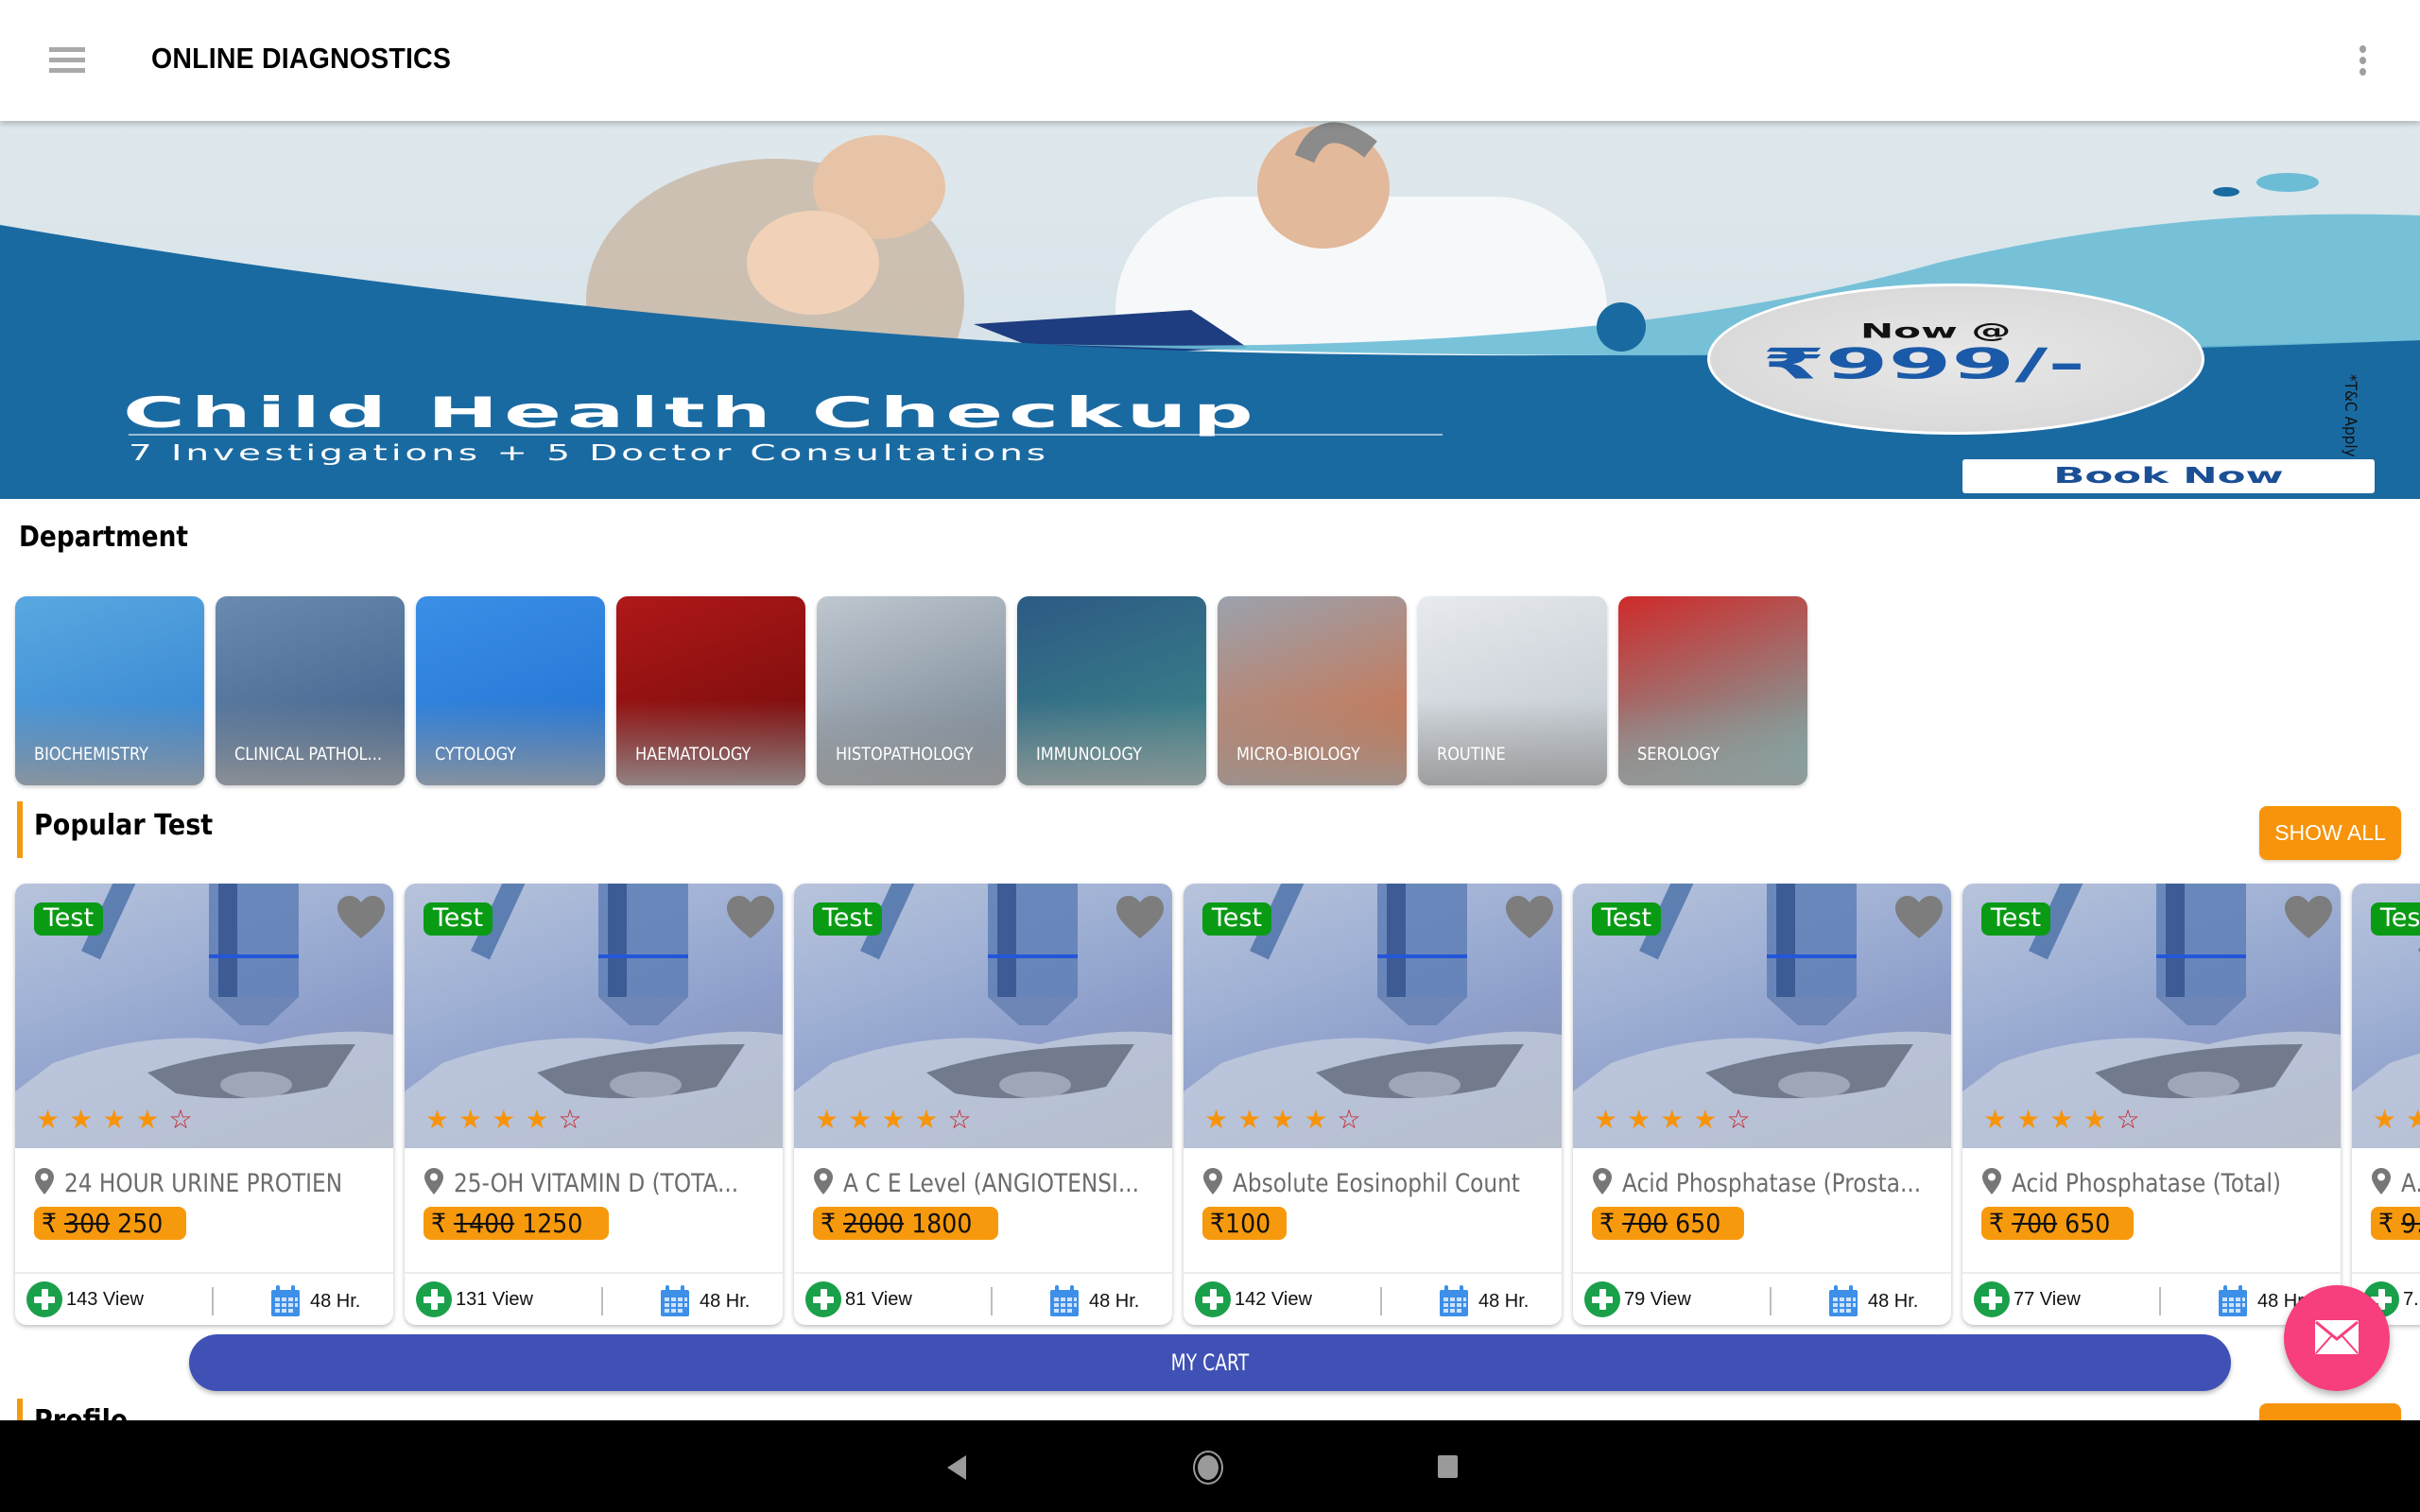 This screenshot has height=1512, width=2420. What do you see at coordinates (2152, 1016) in the screenshot?
I see `test-image: Test ★★★★☆` at bounding box center [2152, 1016].